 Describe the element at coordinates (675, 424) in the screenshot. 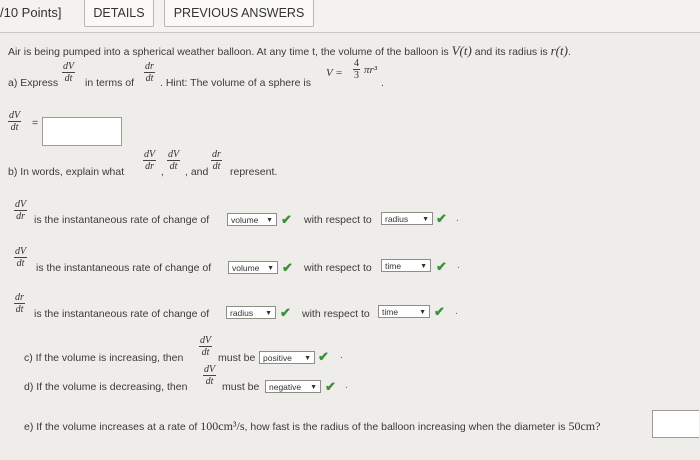

I see `answer-e-input` at that location.